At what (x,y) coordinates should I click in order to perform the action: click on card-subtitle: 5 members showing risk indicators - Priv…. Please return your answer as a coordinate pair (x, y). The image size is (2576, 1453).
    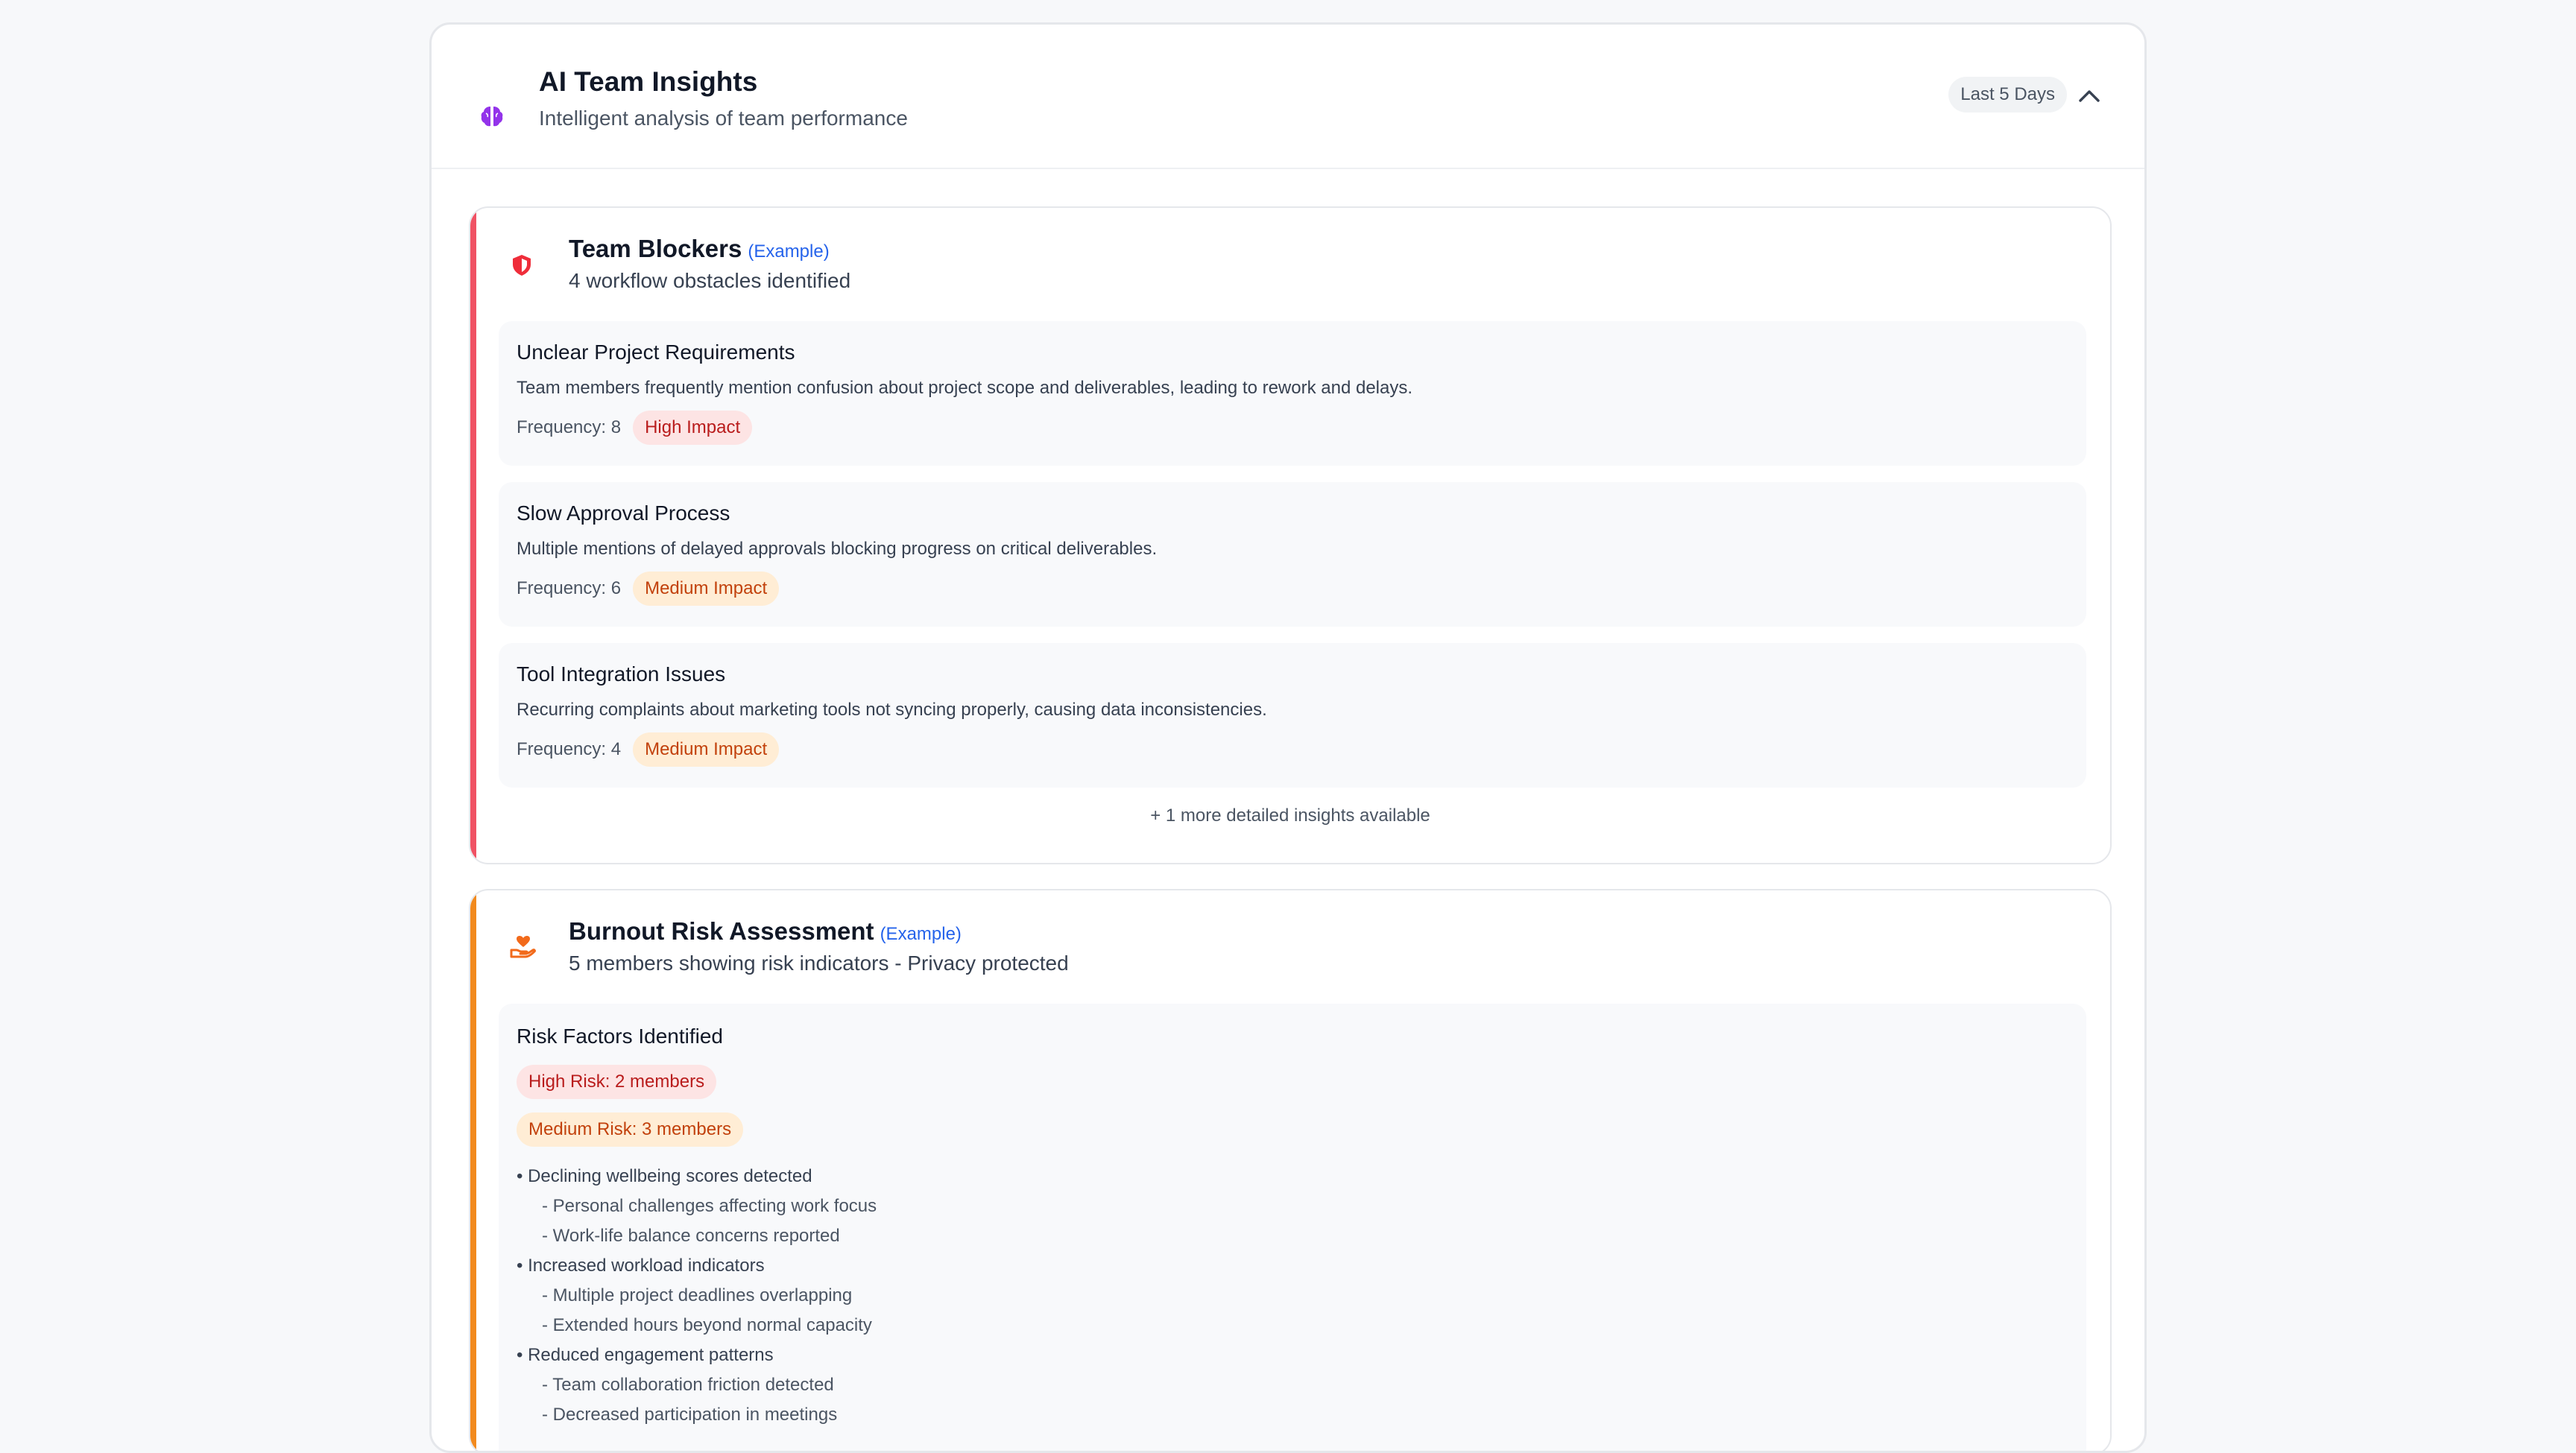
    Looking at the image, I should click on (819, 963).